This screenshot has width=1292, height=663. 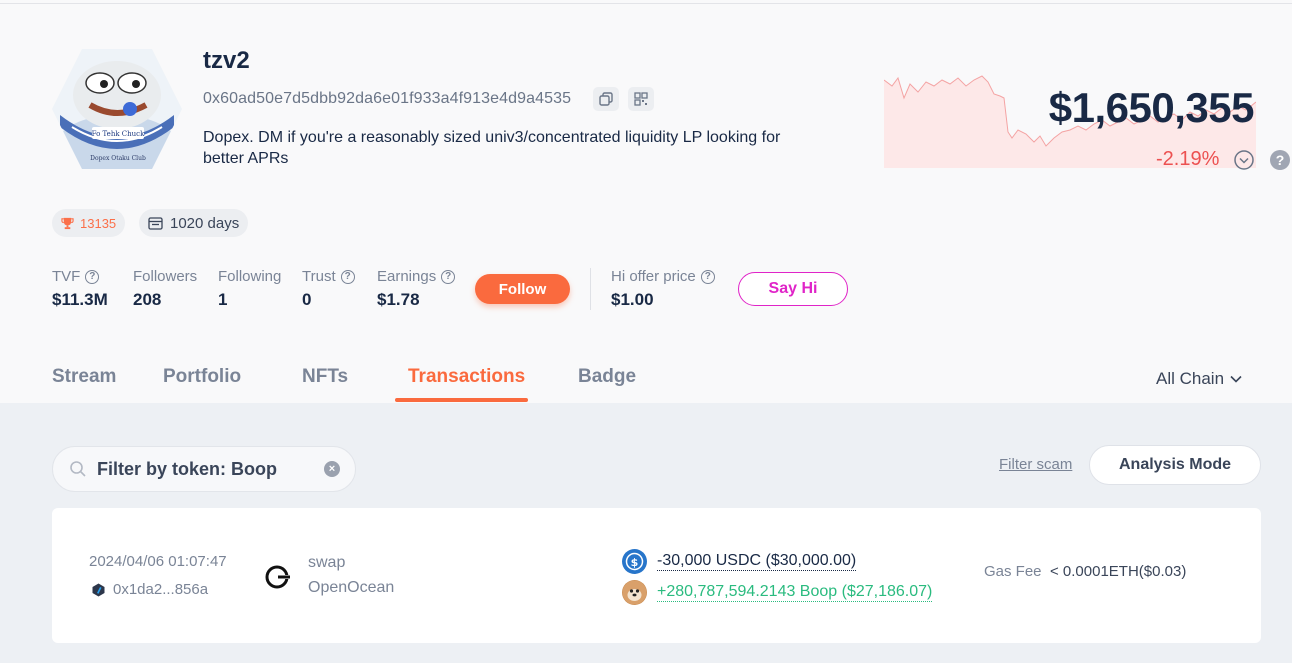 What do you see at coordinates (1151, 107) in the screenshot?
I see `networth-value: $1,650,355` at bounding box center [1151, 107].